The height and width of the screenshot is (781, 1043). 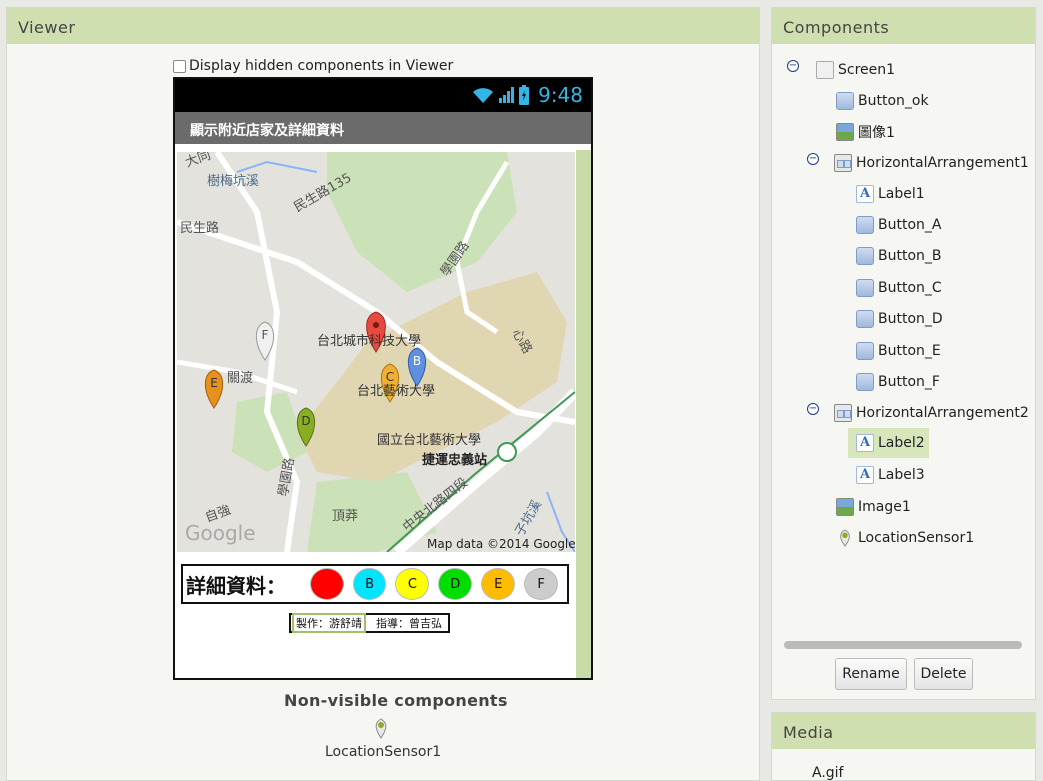 What do you see at coordinates (498, 584) in the screenshot?
I see `detail-button-e: E` at bounding box center [498, 584].